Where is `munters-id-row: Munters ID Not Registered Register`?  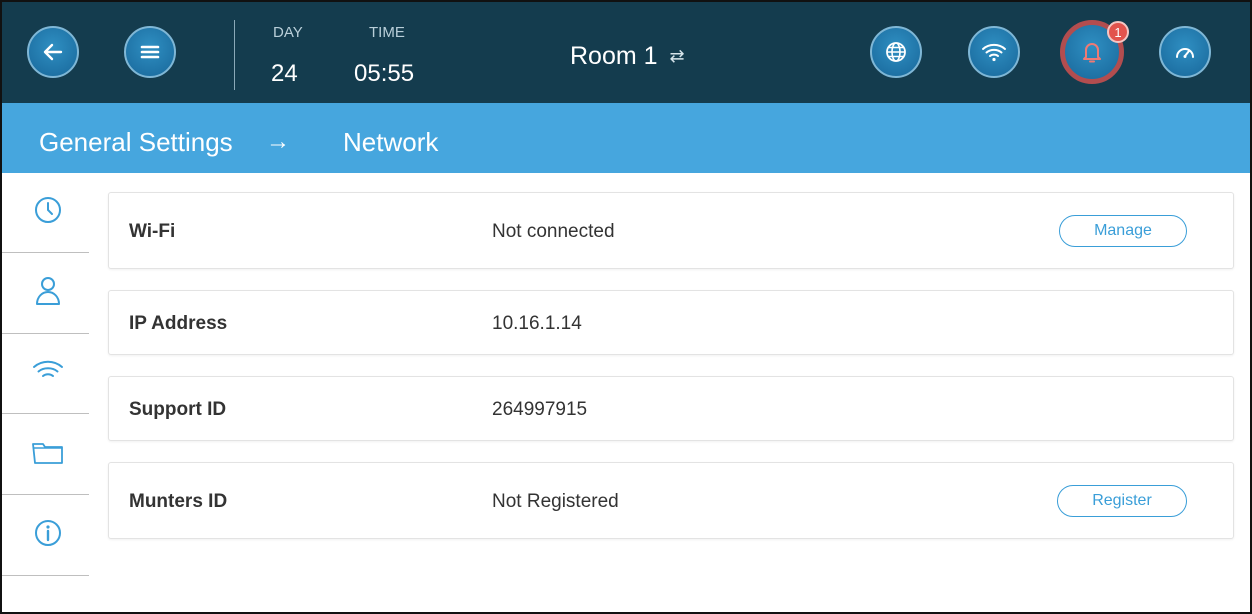 munters-id-row: Munters ID Not Registered Register is located at coordinates (671, 500).